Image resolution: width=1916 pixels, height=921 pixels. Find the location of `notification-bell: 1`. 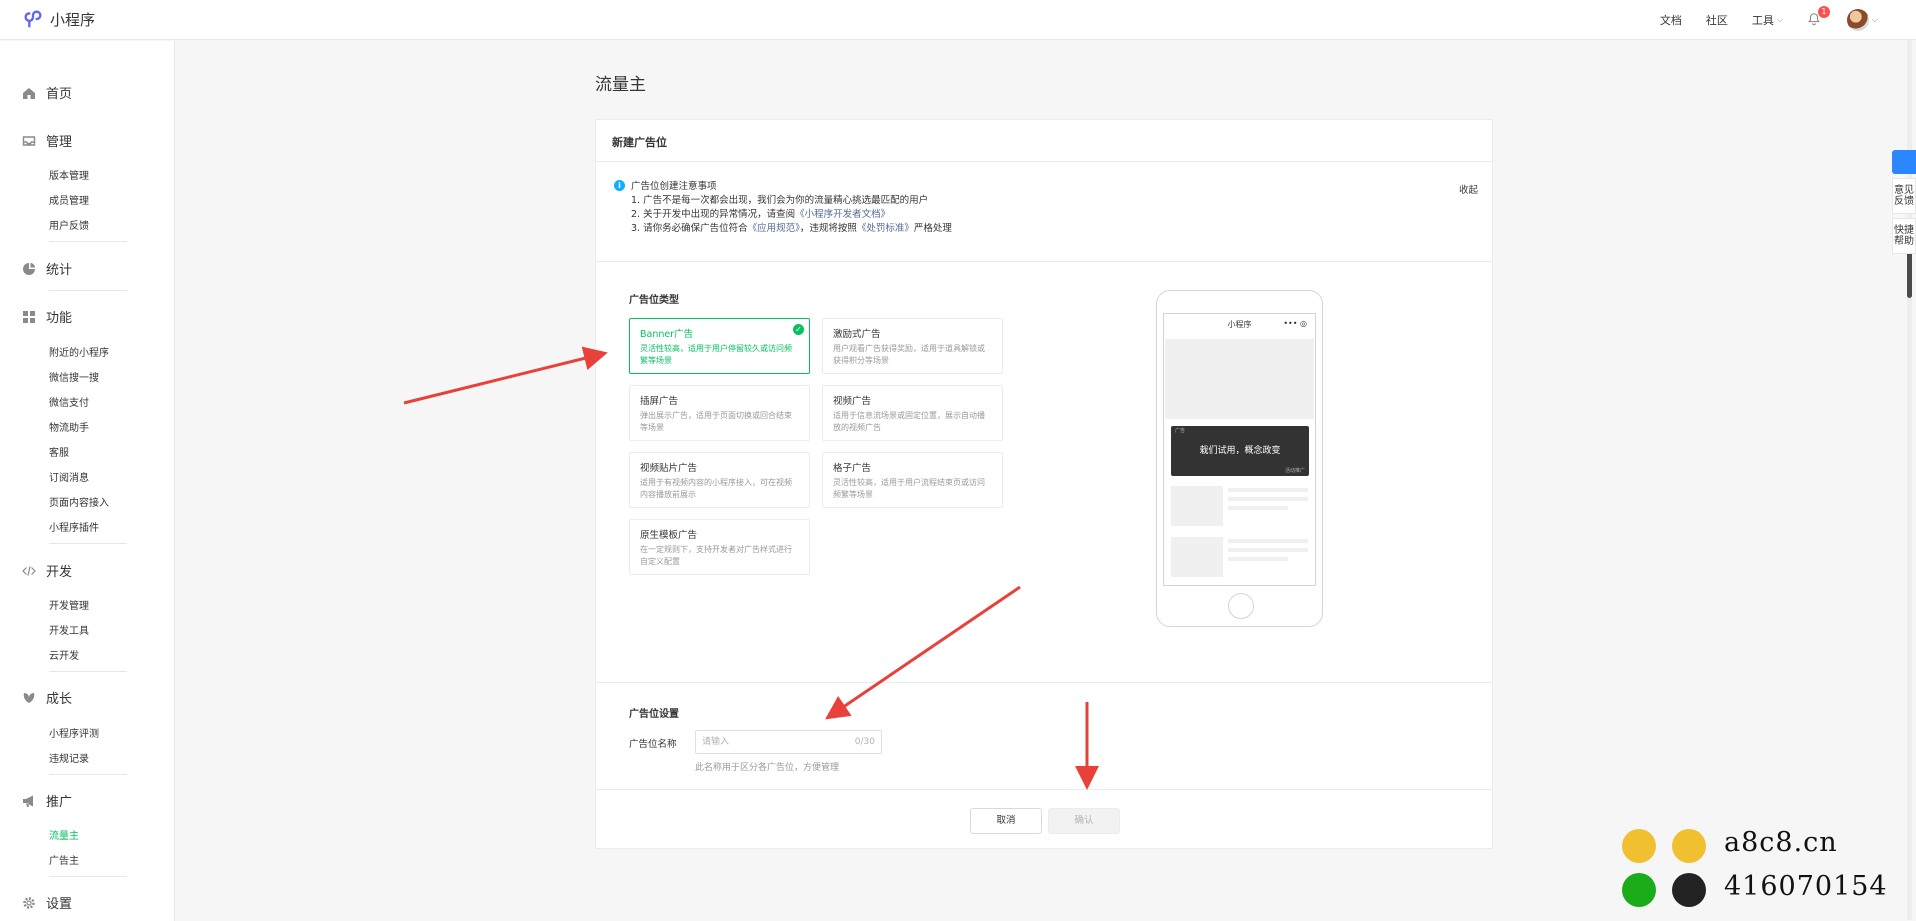

notification-bell: 1 is located at coordinates (1818, 17).